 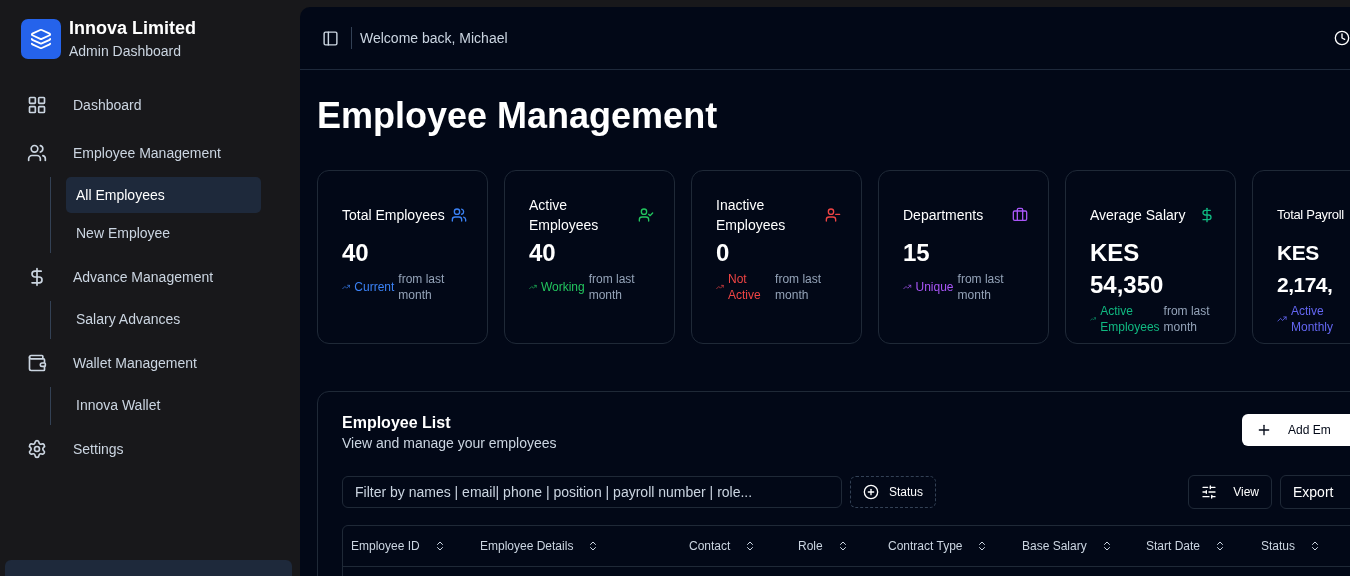 What do you see at coordinates (163, 195) in the screenshot?
I see `sidebar-subitem: All Employees` at bounding box center [163, 195].